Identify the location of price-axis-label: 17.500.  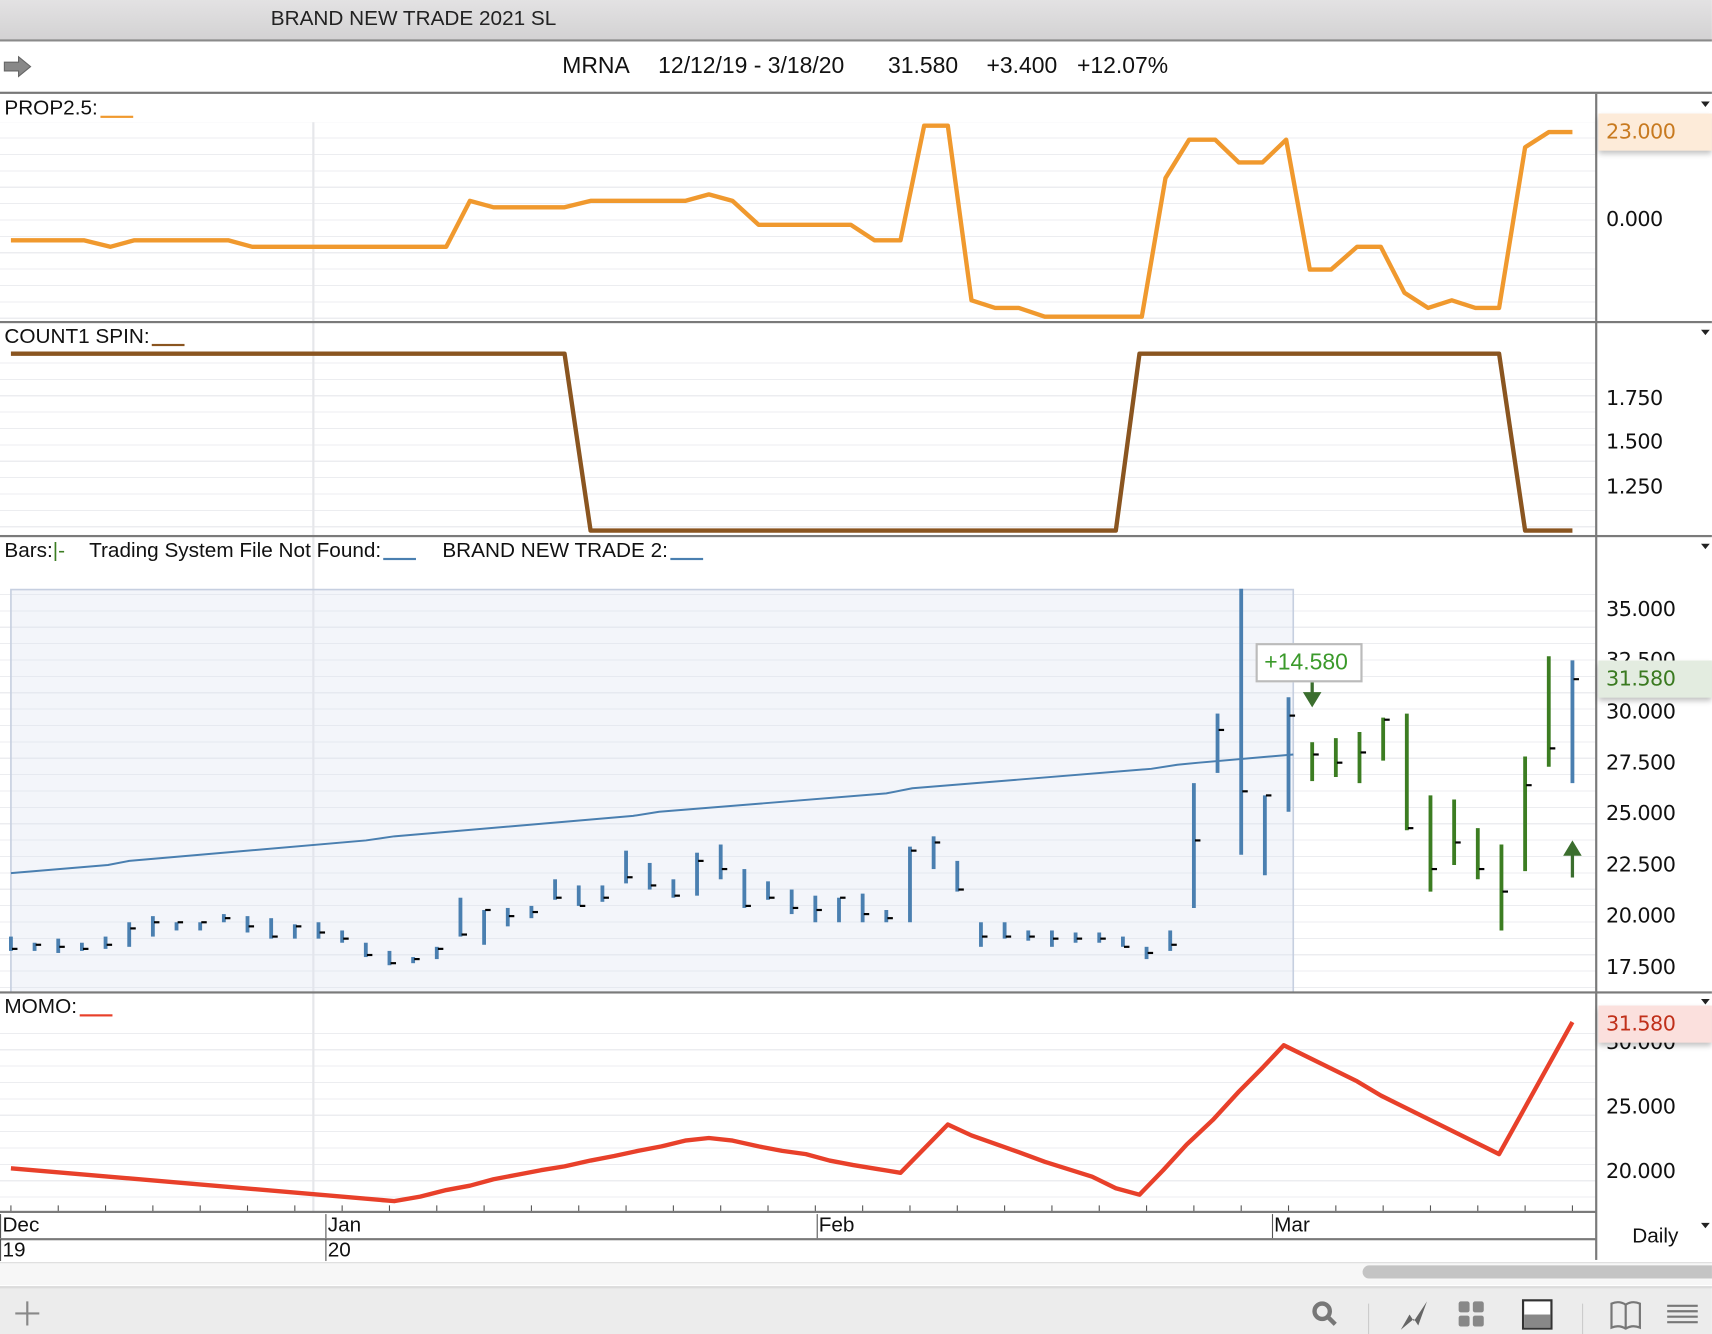
(1641, 967).